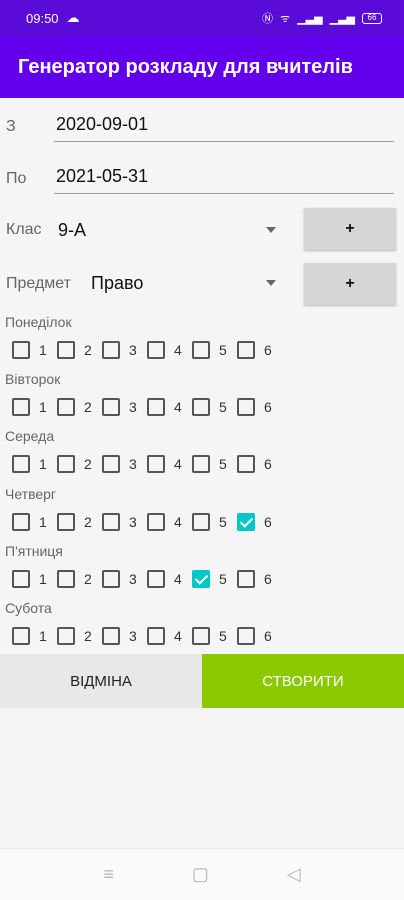 The width and height of the screenshot is (404, 900). I want to click on home-icon: ▢, so click(200, 874).